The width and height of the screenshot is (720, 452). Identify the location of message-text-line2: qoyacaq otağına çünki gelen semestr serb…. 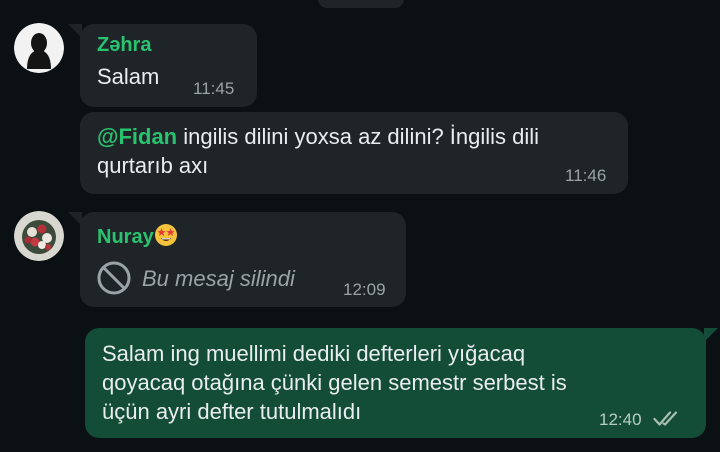
(334, 382).